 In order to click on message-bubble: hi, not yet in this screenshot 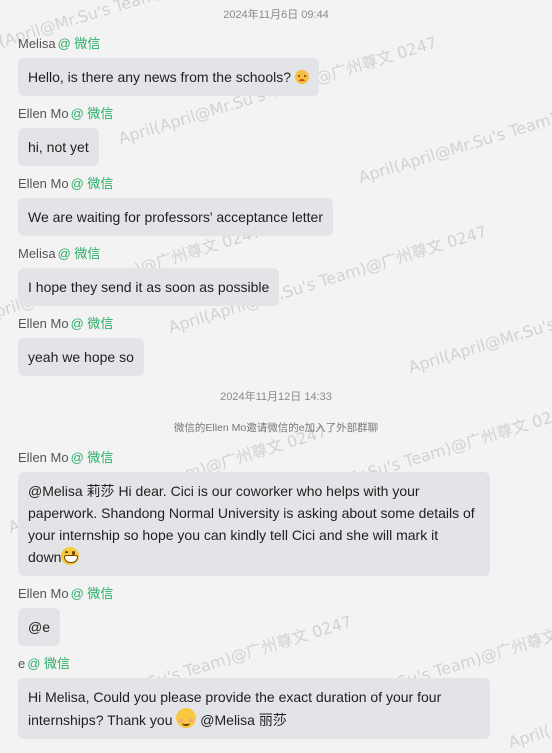, I will do `click(58, 147)`.